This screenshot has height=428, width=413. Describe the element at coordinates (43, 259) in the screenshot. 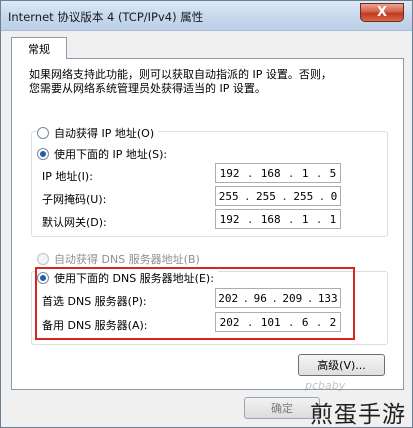

I see `radio-auto-dns-indicator` at that location.